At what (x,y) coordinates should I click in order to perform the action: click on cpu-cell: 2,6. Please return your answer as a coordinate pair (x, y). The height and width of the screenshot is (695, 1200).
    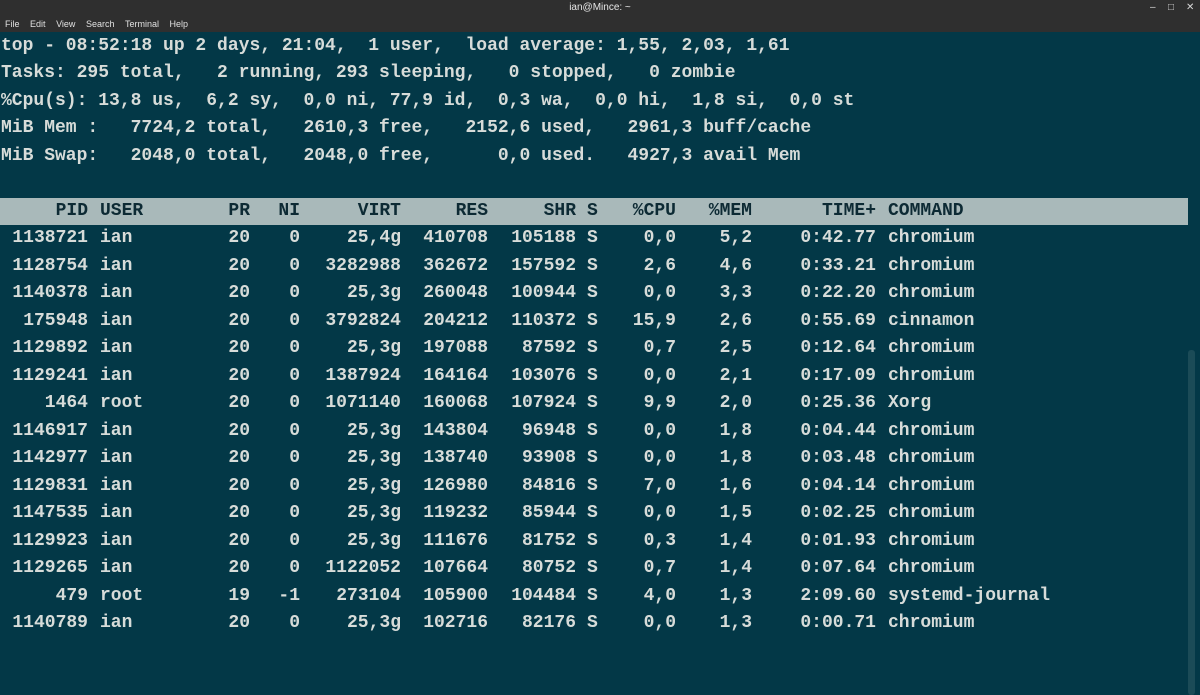
    Looking at the image, I should click on (659, 265).